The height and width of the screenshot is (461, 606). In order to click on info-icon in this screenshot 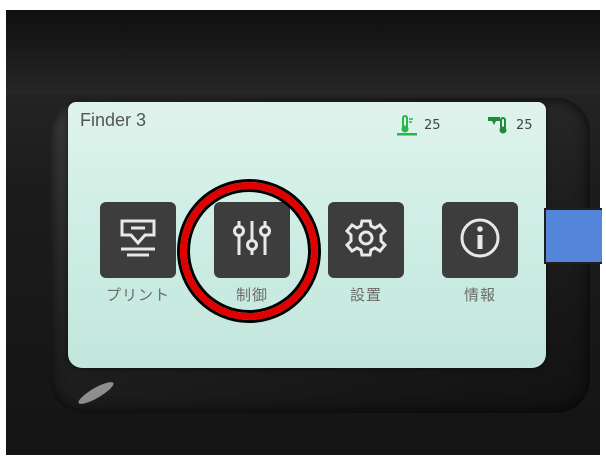, I will do `click(480, 240)`.